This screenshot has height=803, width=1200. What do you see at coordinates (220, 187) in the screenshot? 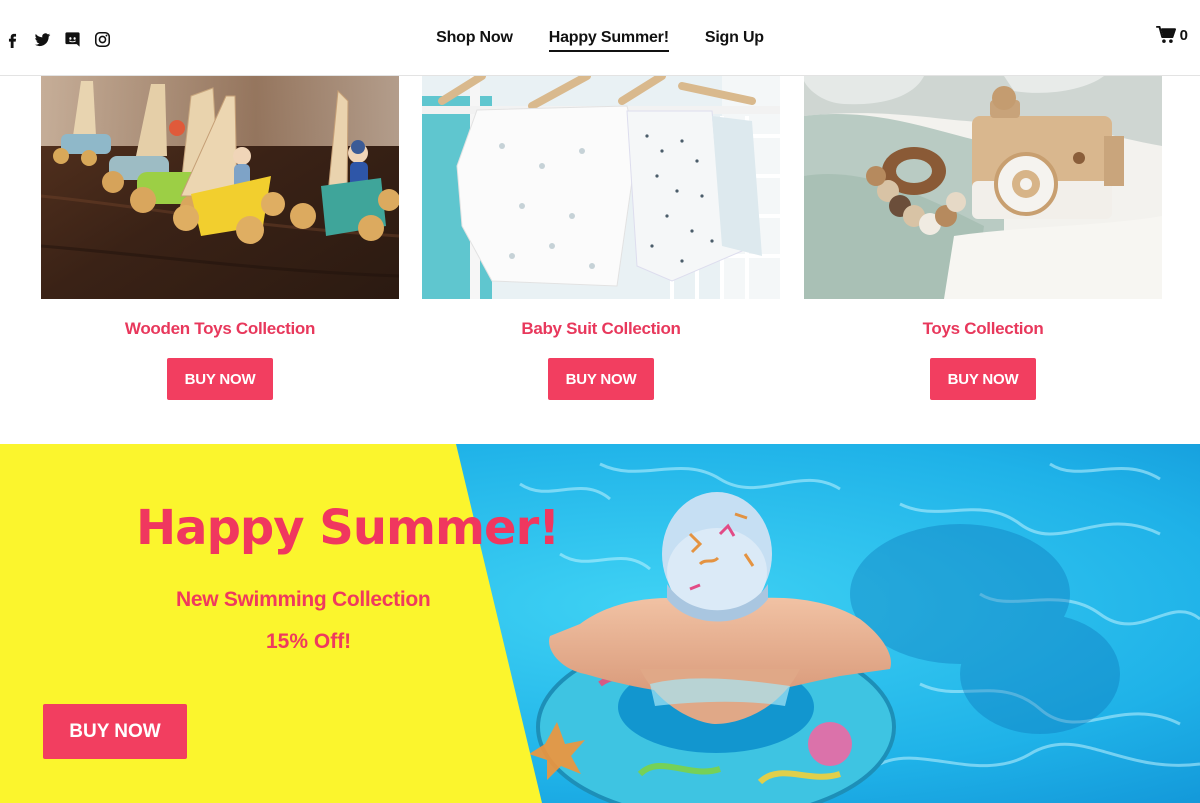
I see `wooden-boat-toys-photo` at bounding box center [220, 187].